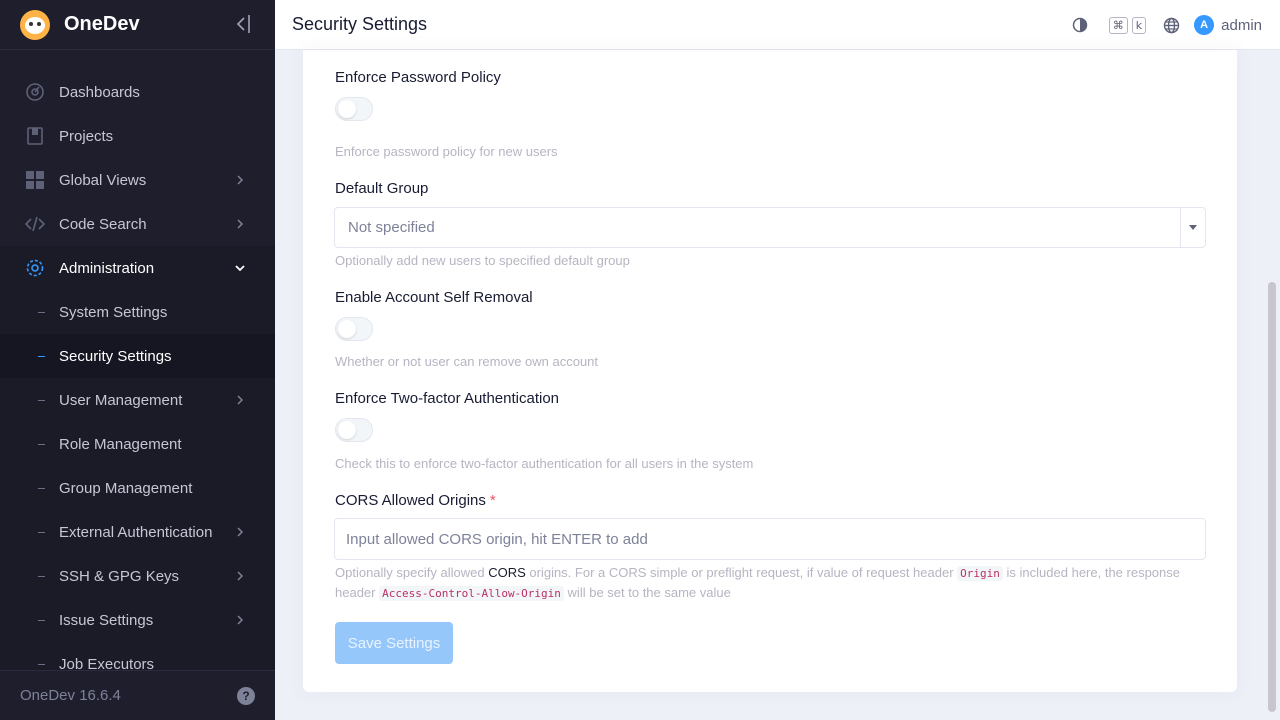  What do you see at coordinates (246, 696) in the screenshot?
I see `help-icon: ?` at bounding box center [246, 696].